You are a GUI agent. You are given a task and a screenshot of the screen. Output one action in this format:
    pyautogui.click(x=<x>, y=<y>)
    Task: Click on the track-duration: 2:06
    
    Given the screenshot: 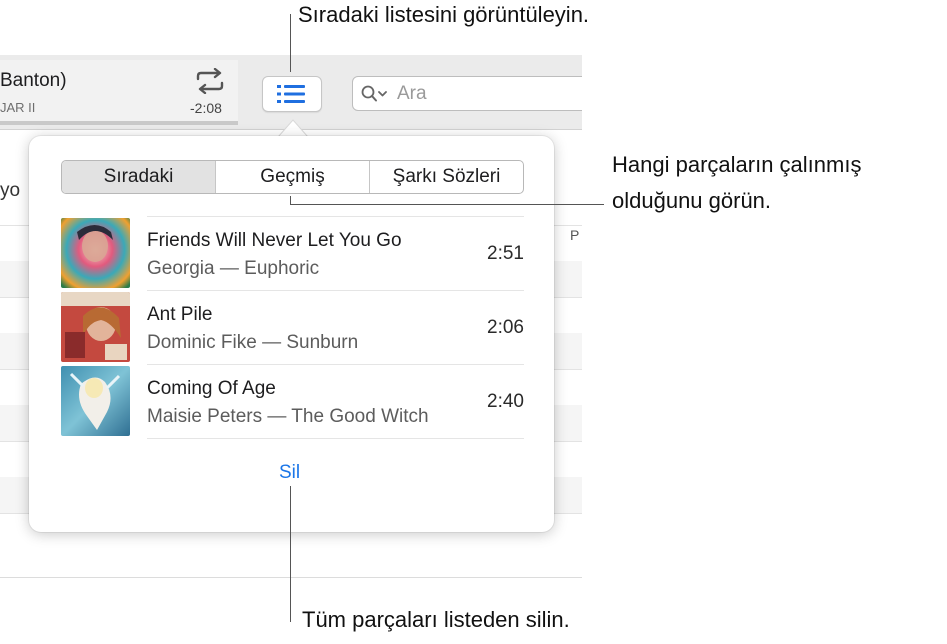 What is the action you would take?
    pyautogui.click(x=505, y=327)
    